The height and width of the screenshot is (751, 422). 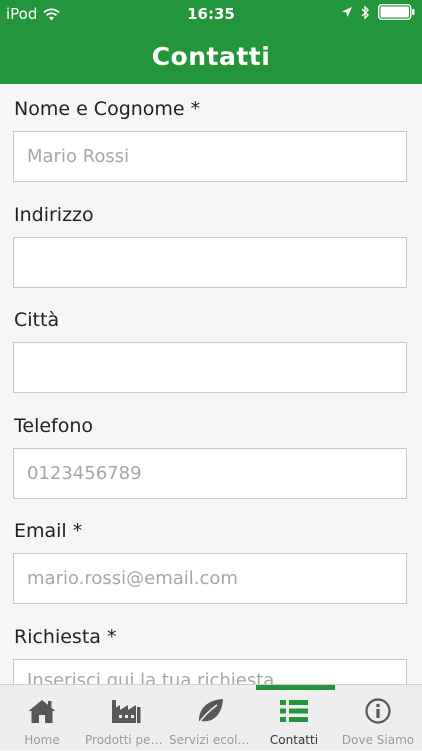 What do you see at coordinates (294, 740) in the screenshot?
I see `tab-contatti-label: Contatti` at bounding box center [294, 740].